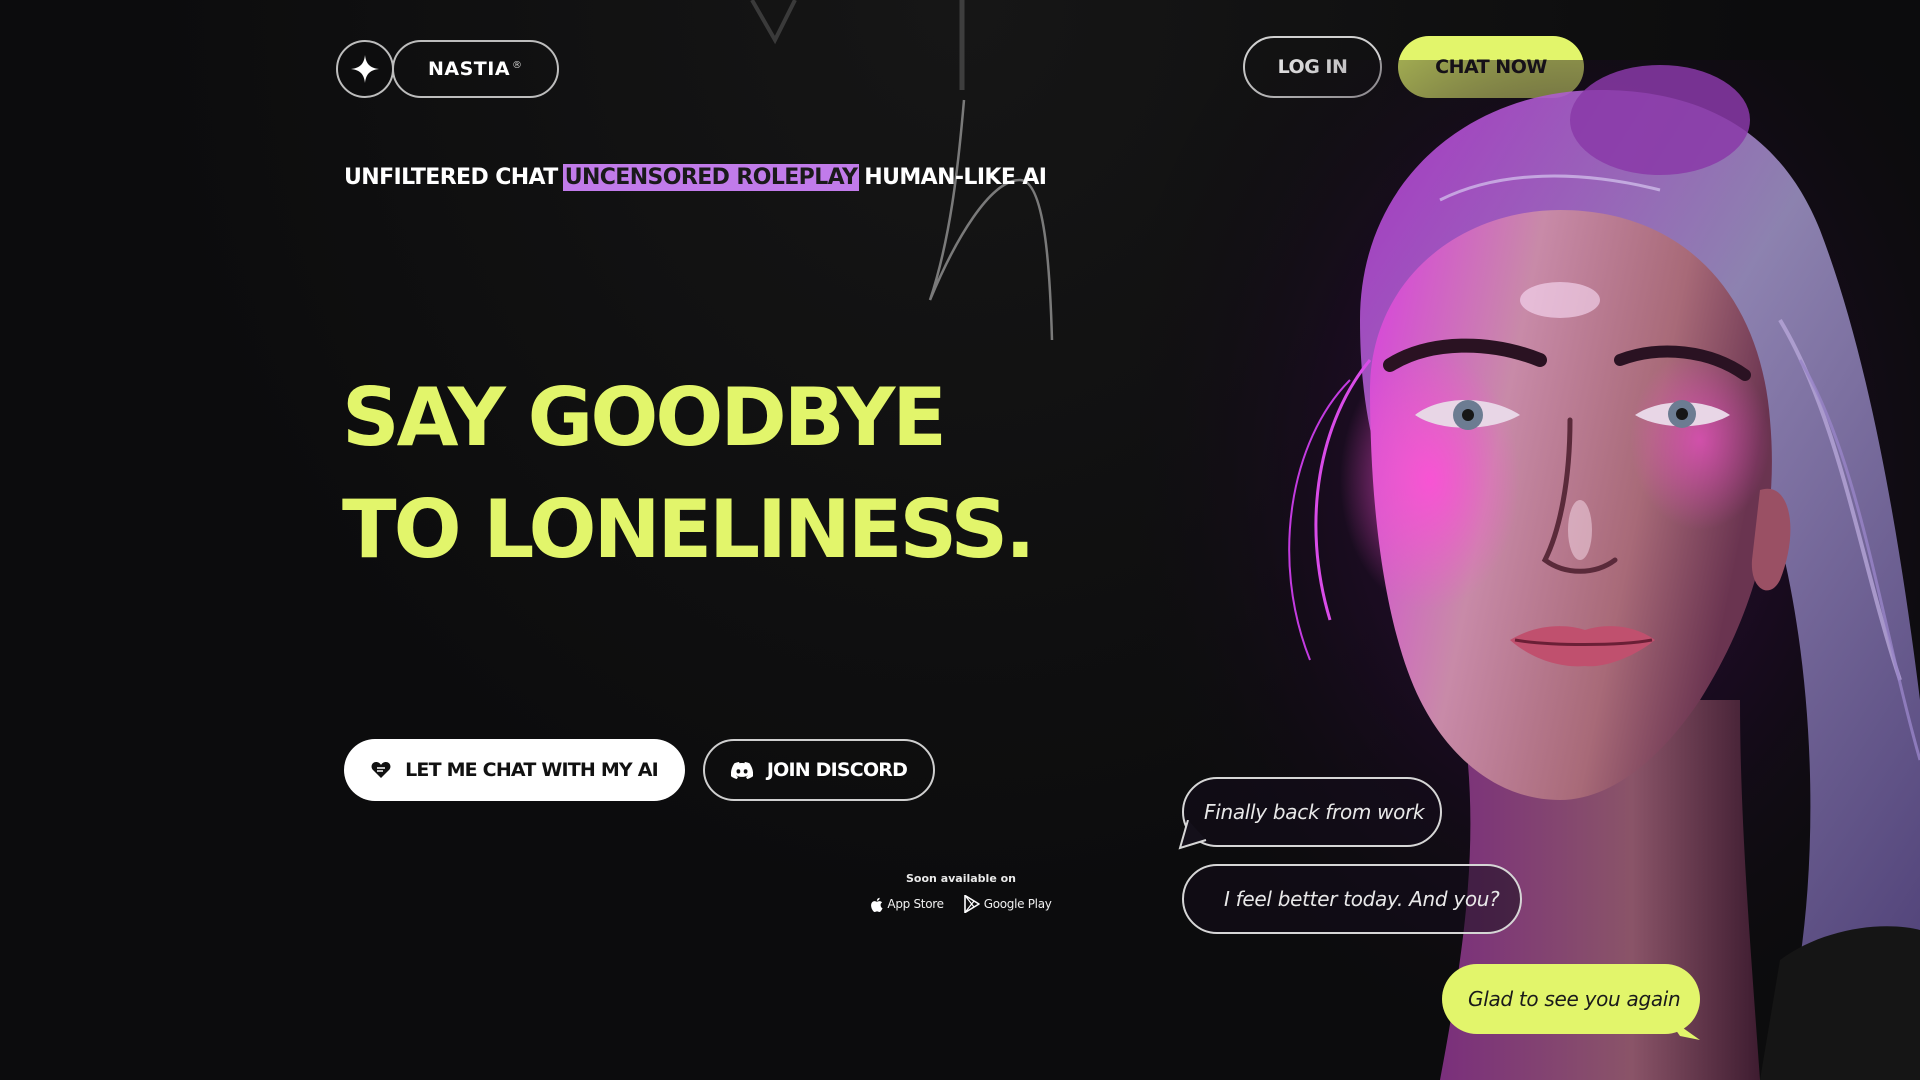  I want to click on tagline-part-3: HUMAN-LIKE AI, so click(955, 177).